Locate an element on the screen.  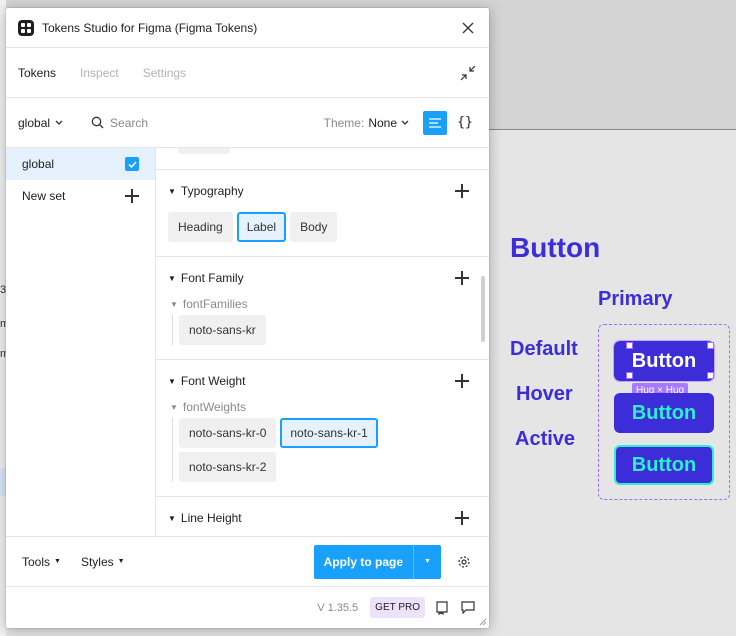
tools-dropdown: Tools ▼ is located at coordinates (41, 562).